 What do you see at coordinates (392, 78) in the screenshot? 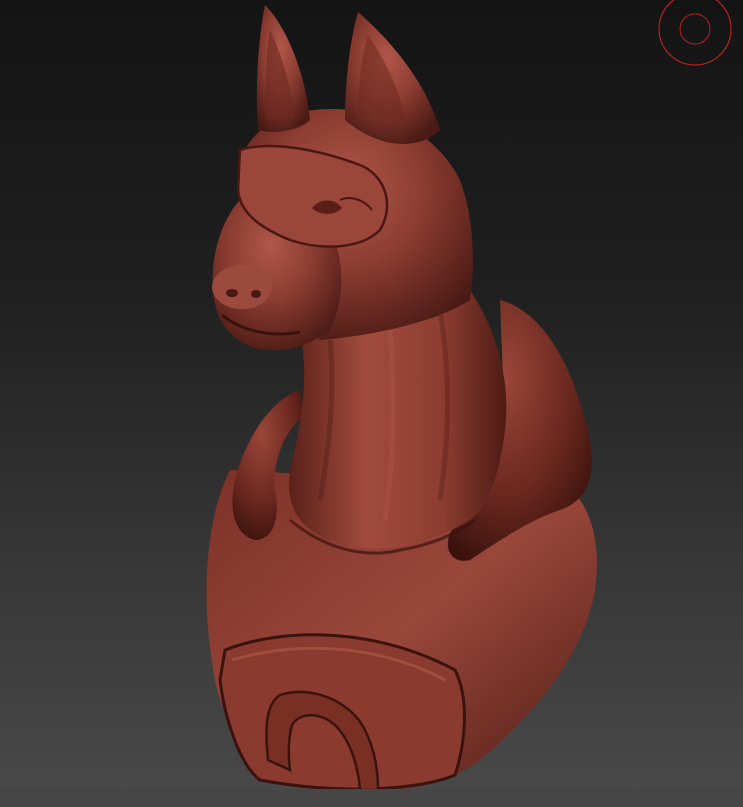
I see `right-ear` at bounding box center [392, 78].